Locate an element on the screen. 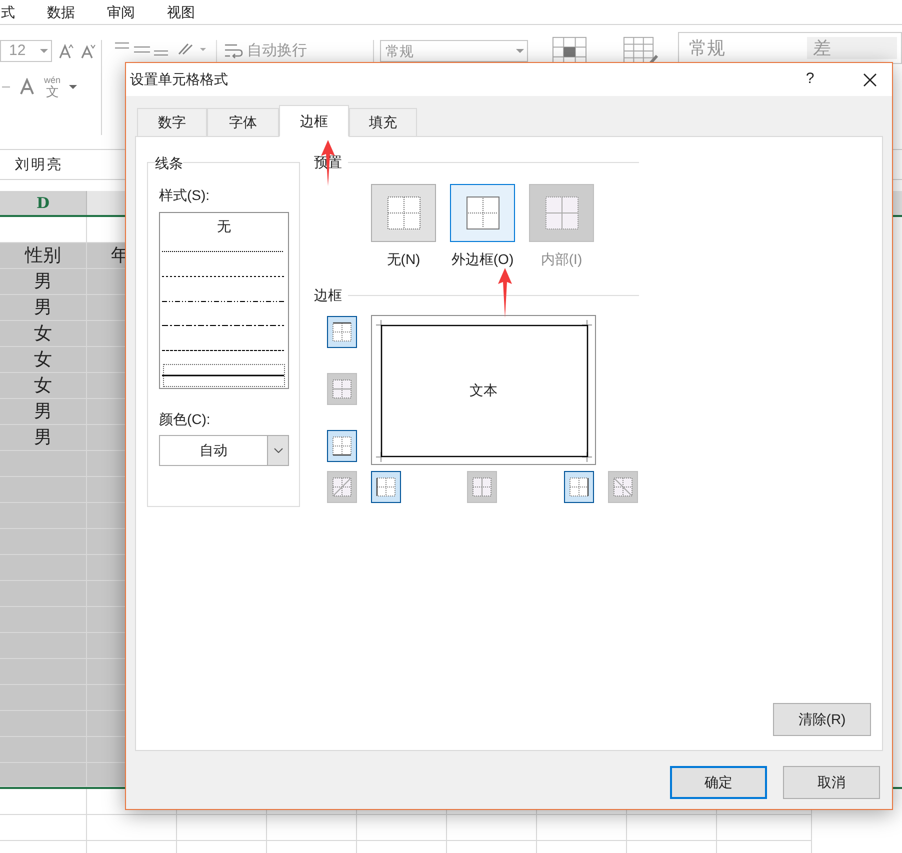 Image resolution: width=902 pixels, height=853 pixels. section-title: 边框 is located at coordinates (328, 295).